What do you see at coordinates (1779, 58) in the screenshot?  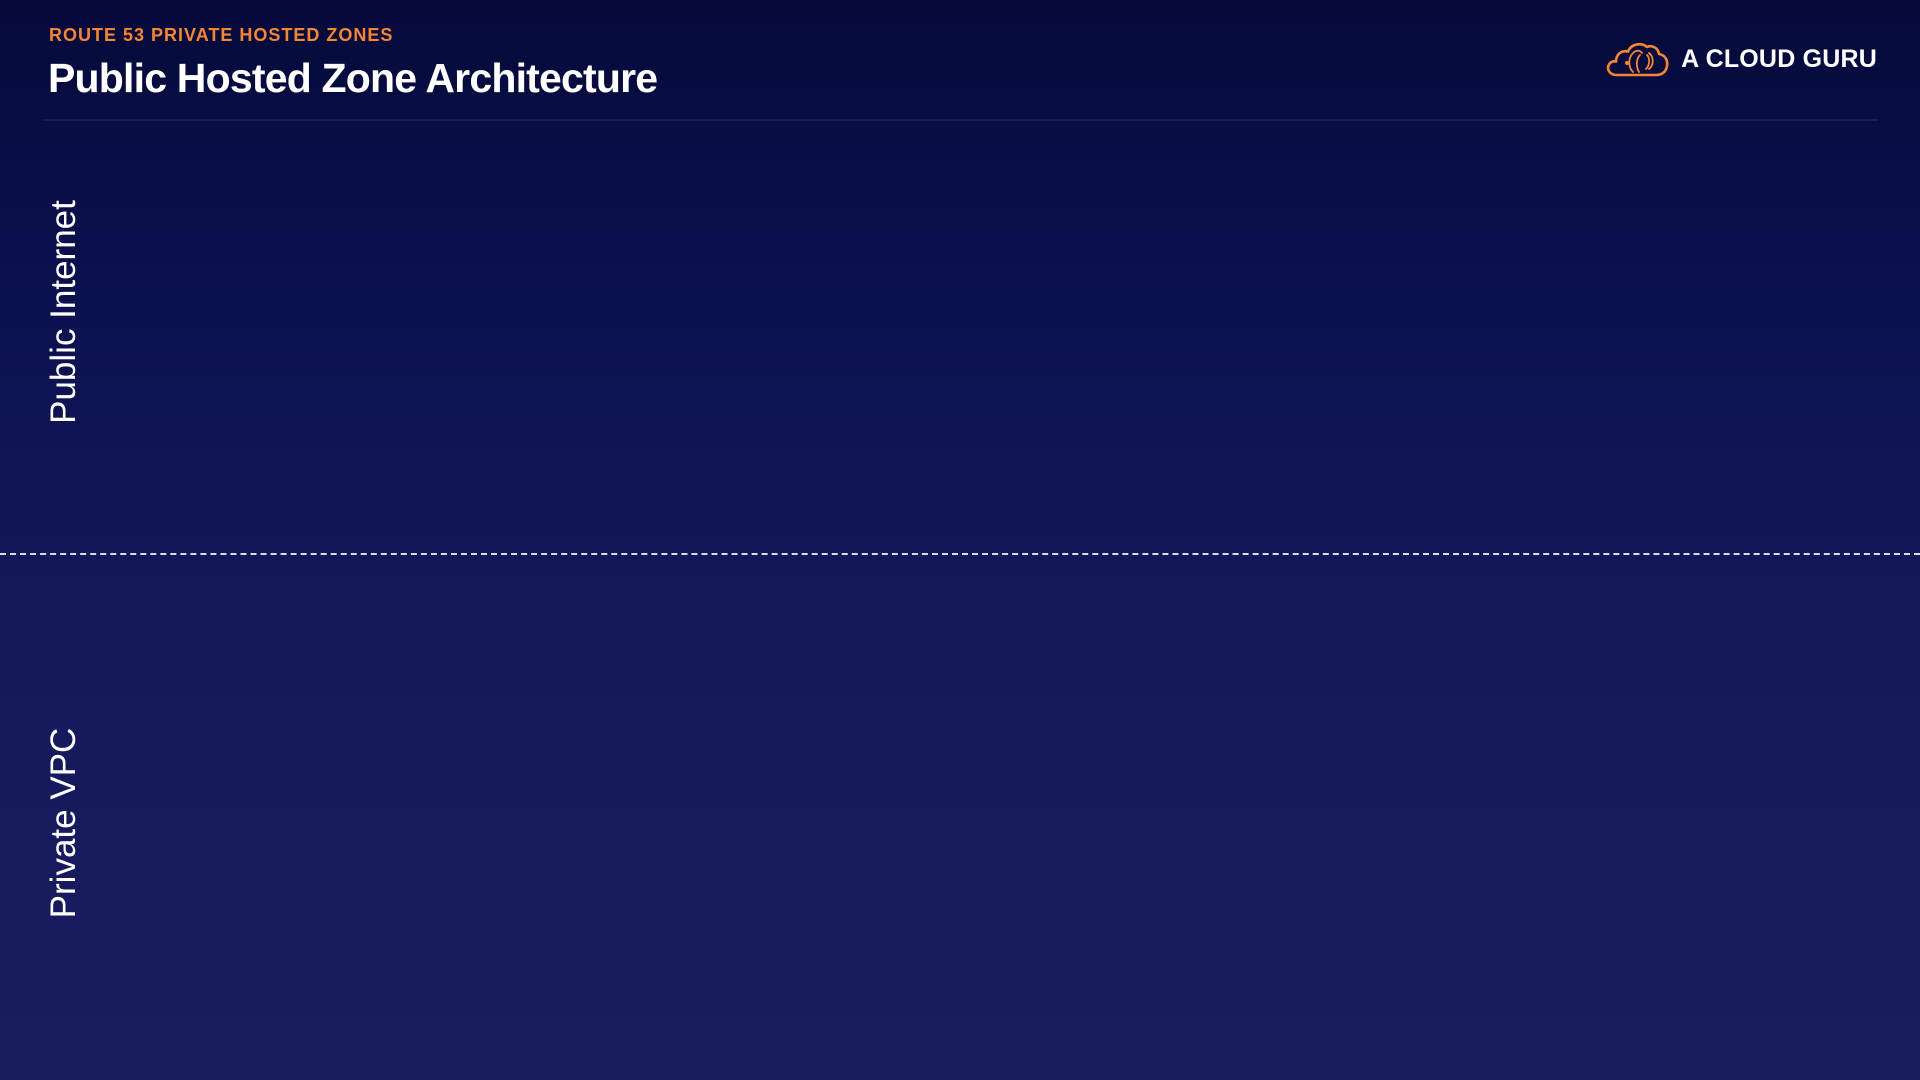 I see `brand-name: A CLOUD GURU` at bounding box center [1779, 58].